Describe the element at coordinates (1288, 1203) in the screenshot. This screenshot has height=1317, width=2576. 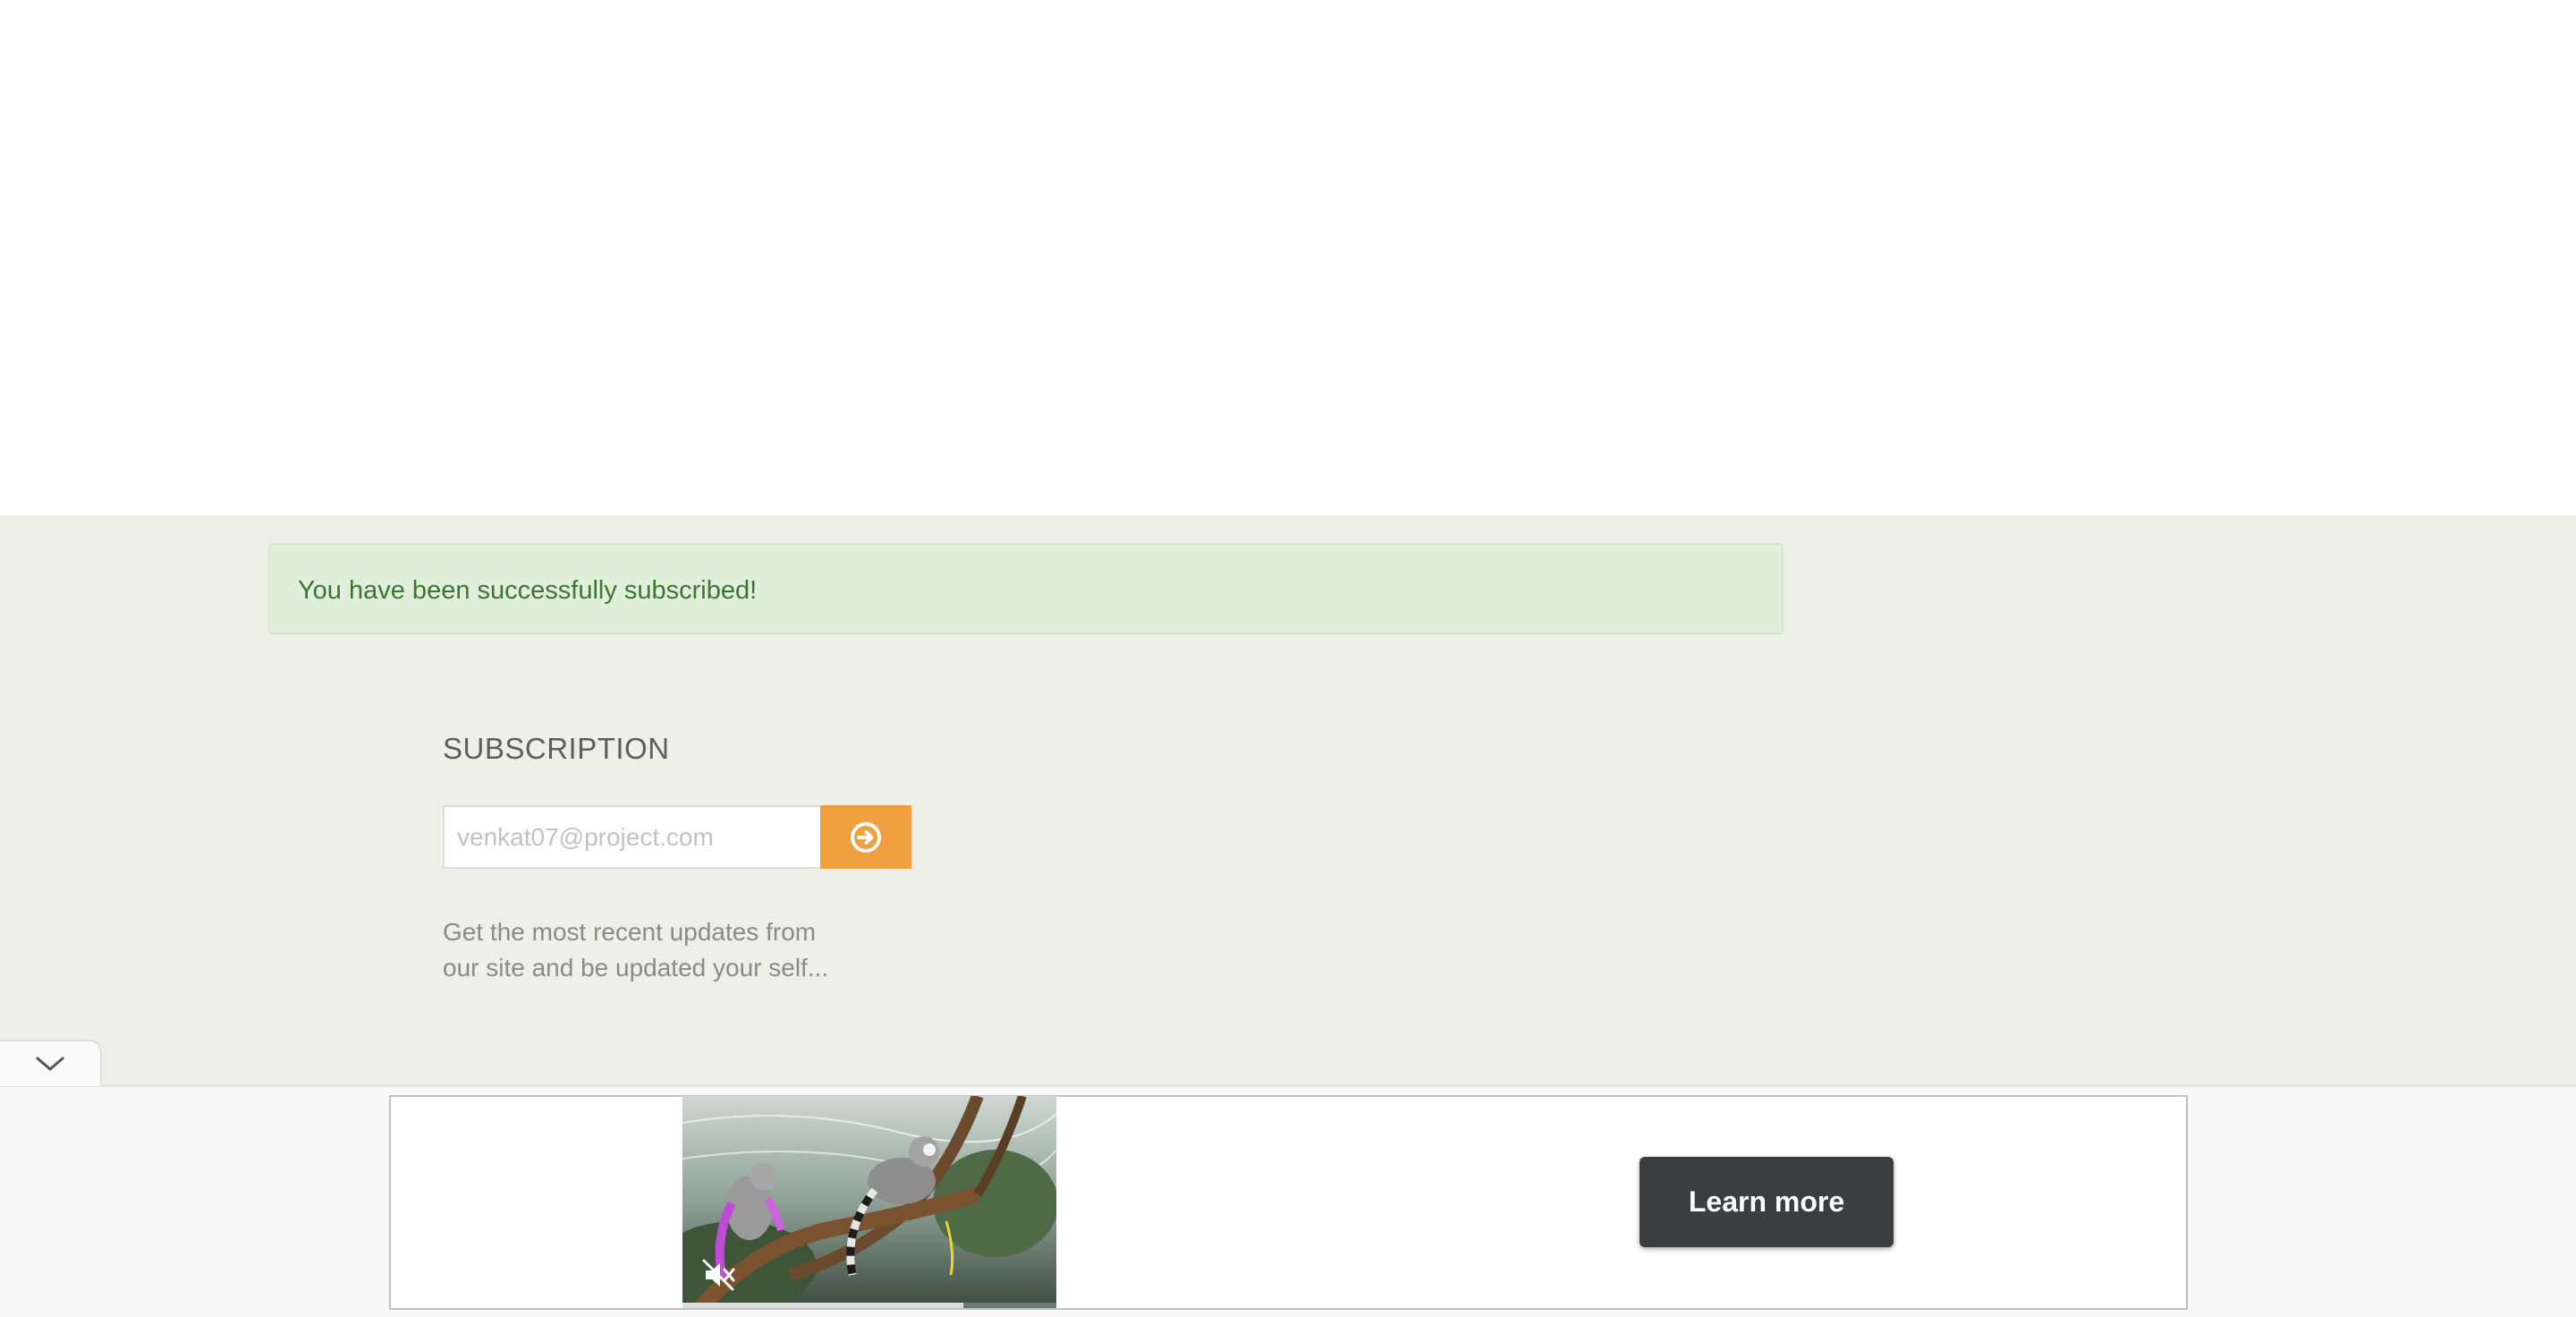
I see `ad-frame` at that location.